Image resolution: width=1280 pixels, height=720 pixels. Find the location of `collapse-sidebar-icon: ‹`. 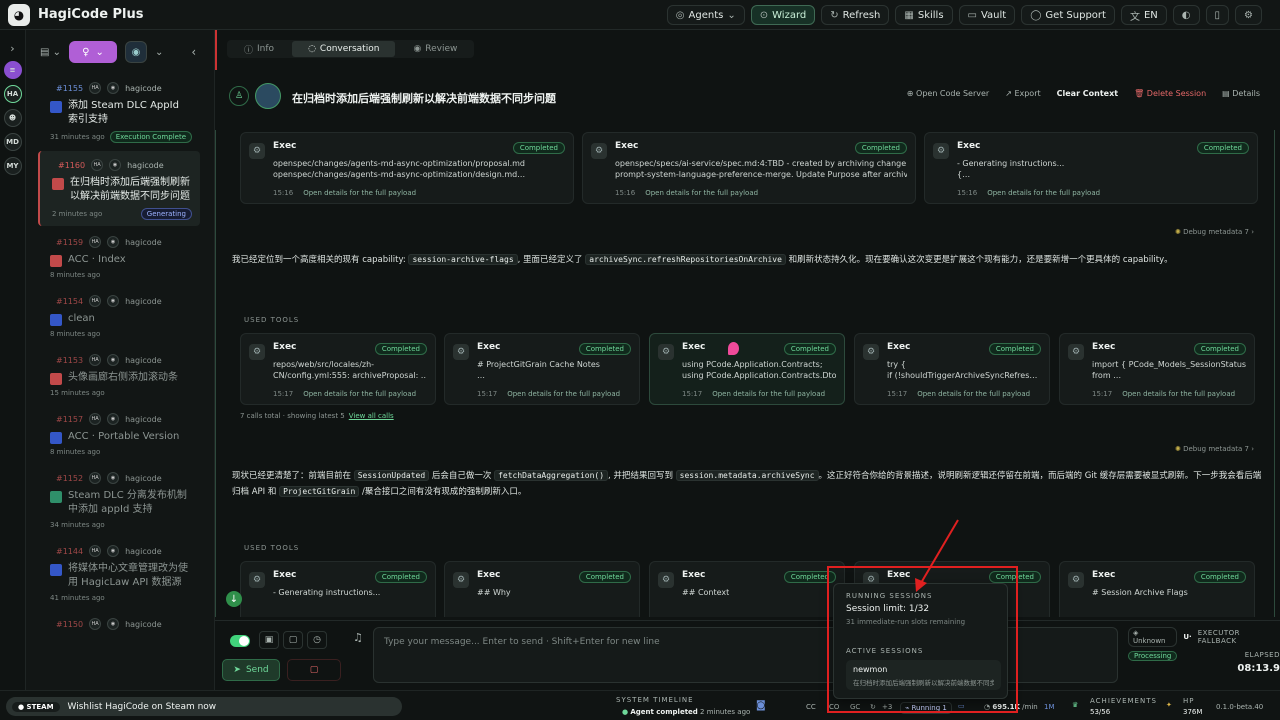

collapse-sidebar-icon: ‹ is located at coordinates (193, 52).